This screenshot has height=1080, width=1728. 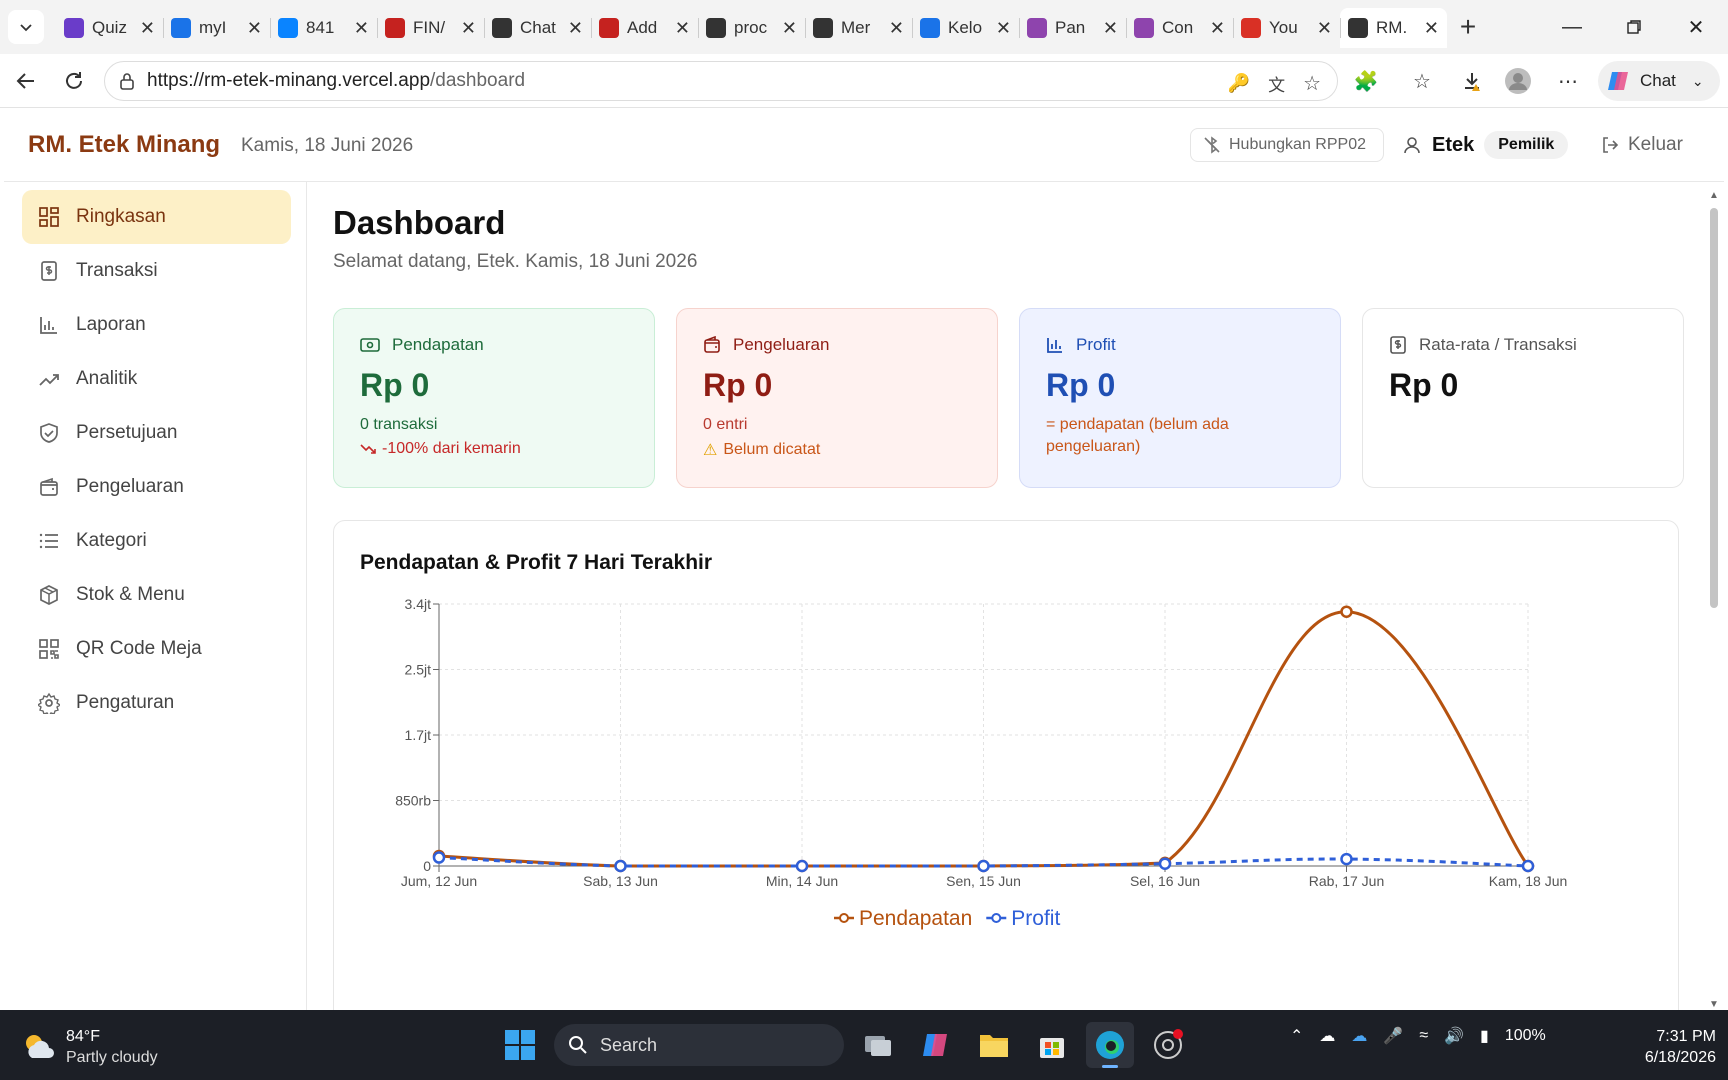 What do you see at coordinates (125, 702) in the screenshot?
I see `sidebar-item-label: Pengaturan` at bounding box center [125, 702].